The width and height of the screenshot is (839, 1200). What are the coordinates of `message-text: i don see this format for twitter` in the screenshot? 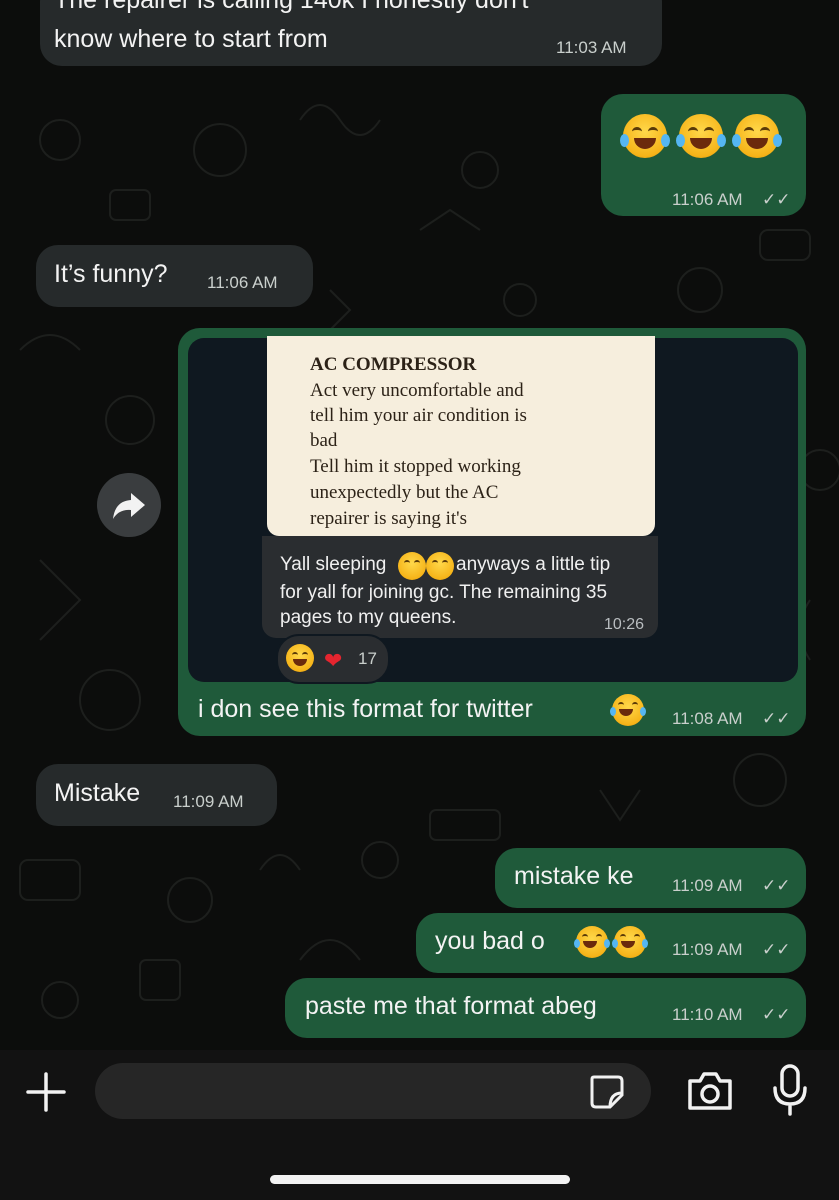 It's located at (365, 709).